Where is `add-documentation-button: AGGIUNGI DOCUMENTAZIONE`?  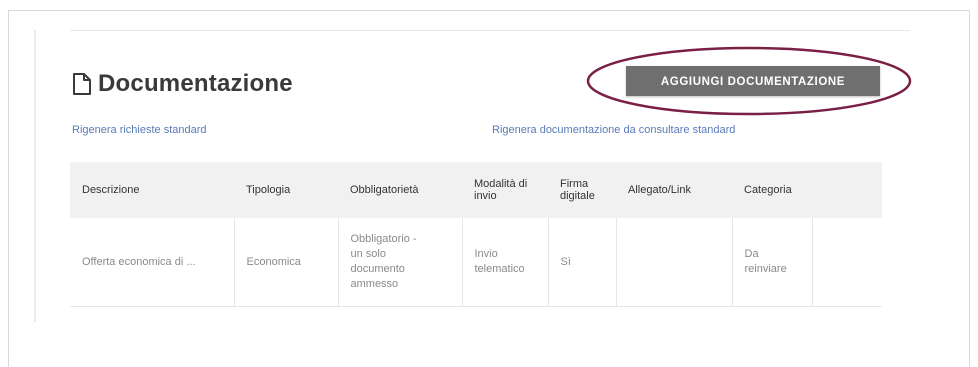
add-documentation-button: AGGIUNGI DOCUMENTAZIONE is located at coordinates (753, 81).